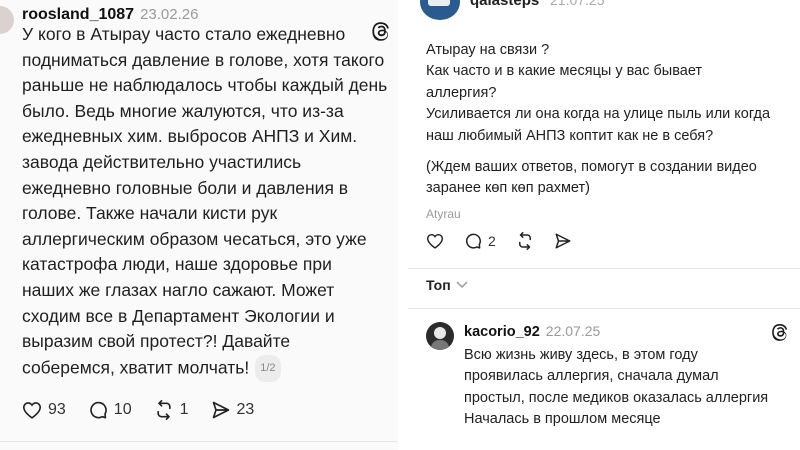  Describe the element at coordinates (504, 4) in the screenshot. I see `post-username: qalasteps` at that location.